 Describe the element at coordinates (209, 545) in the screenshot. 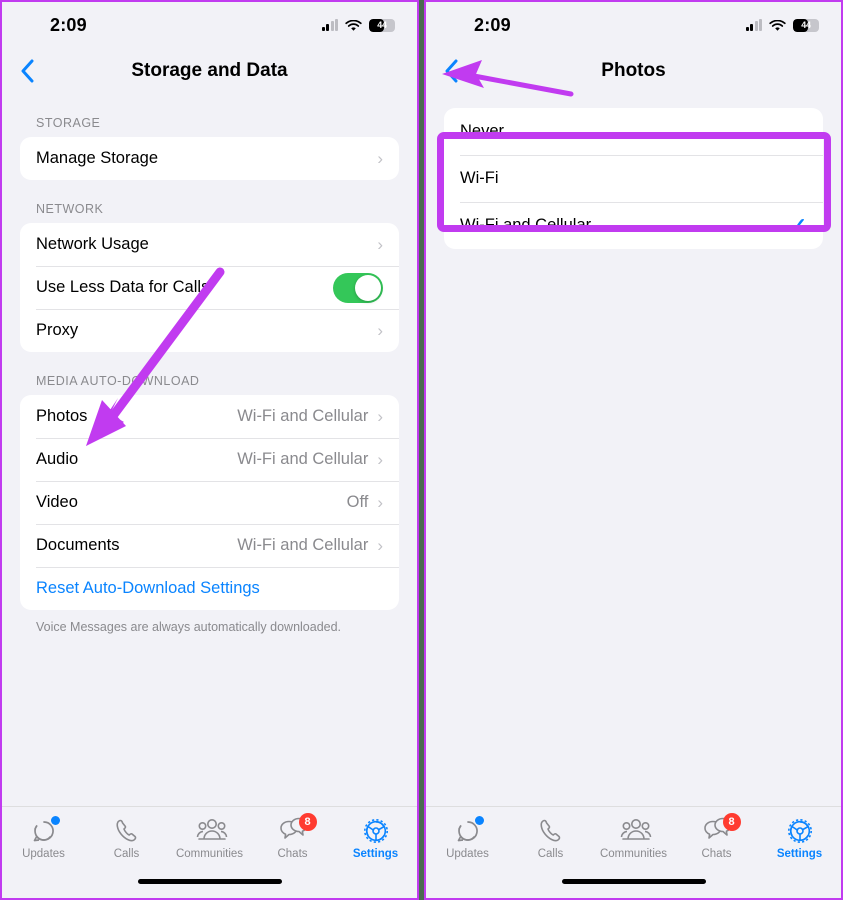

I see `row-documents: Documents Wi-Fi and Cellular ›` at that location.